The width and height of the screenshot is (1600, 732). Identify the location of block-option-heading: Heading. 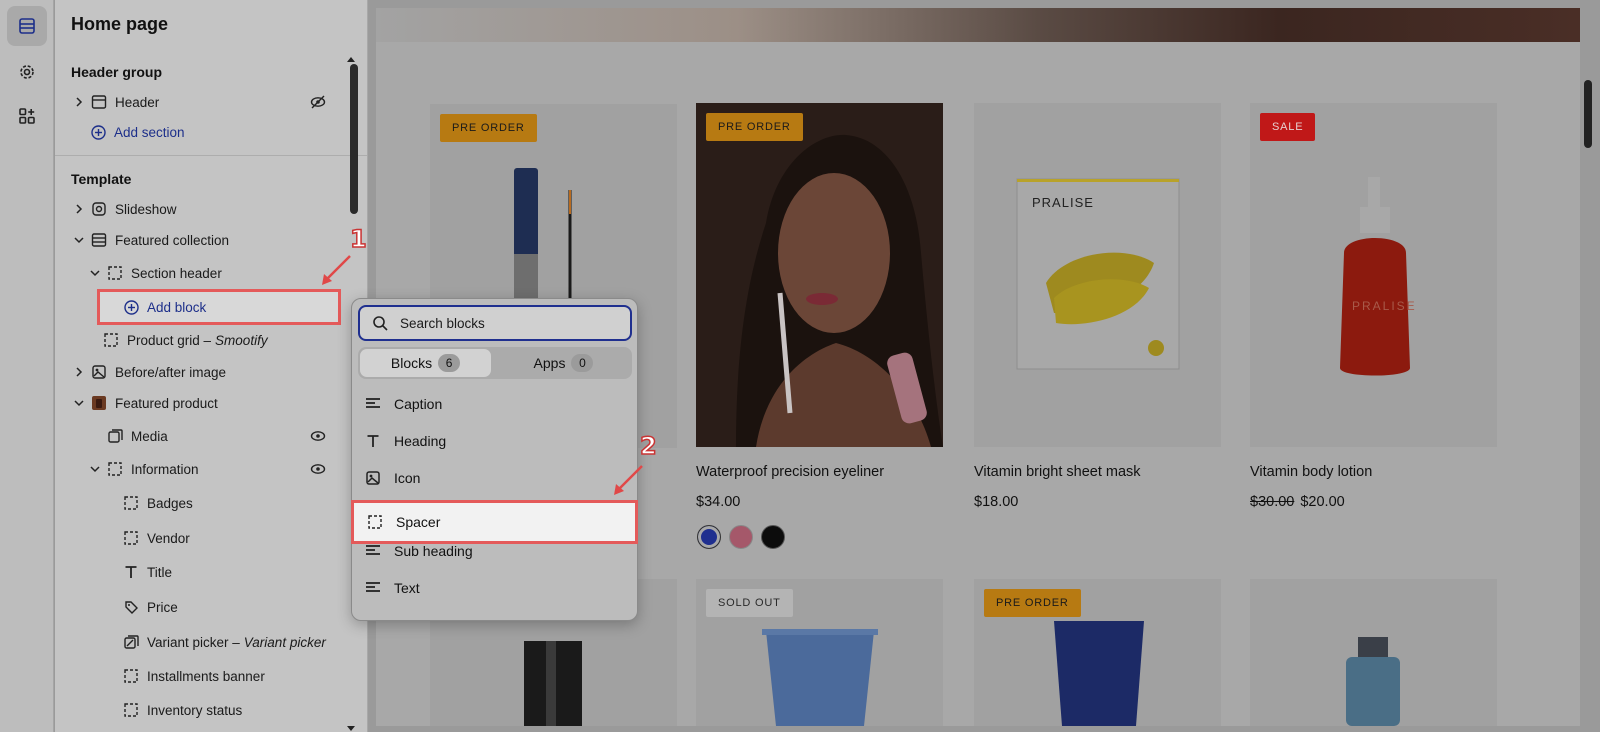
(405, 441).